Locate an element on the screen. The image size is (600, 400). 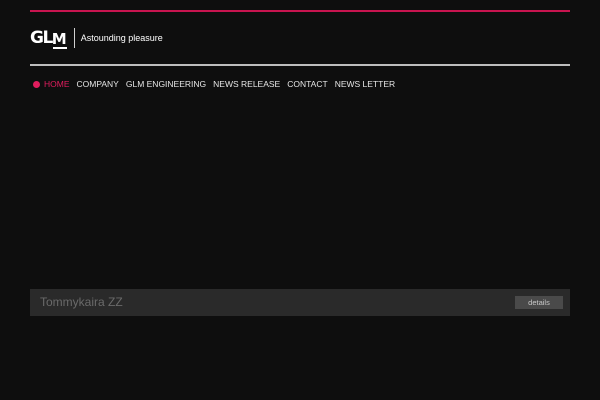
nav-divider is located at coordinates (300, 65).